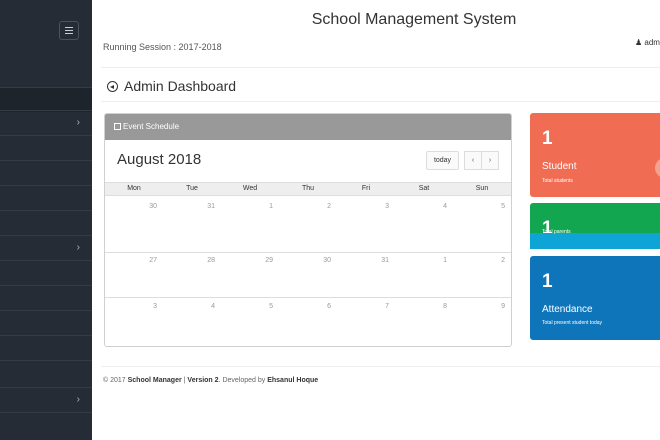 The width and height of the screenshot is (660, 440). What do you see at coordinates (192, 188) in the screenshot?
I see `weekday-label: Tue` at bounding box center [192, 188].